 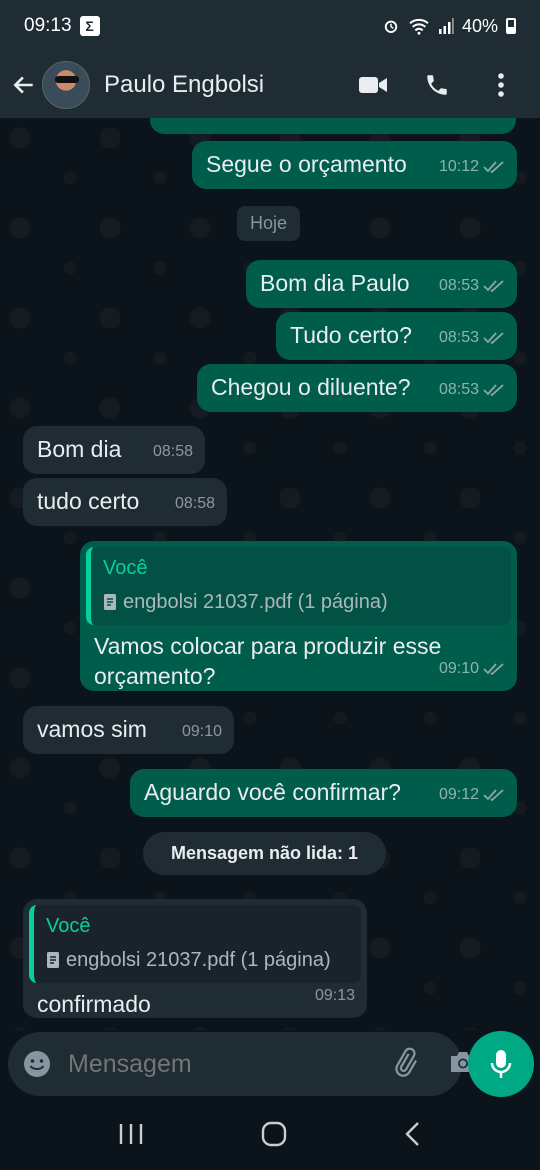 I want to click on video-call-icon, so click(x=373, y=85).